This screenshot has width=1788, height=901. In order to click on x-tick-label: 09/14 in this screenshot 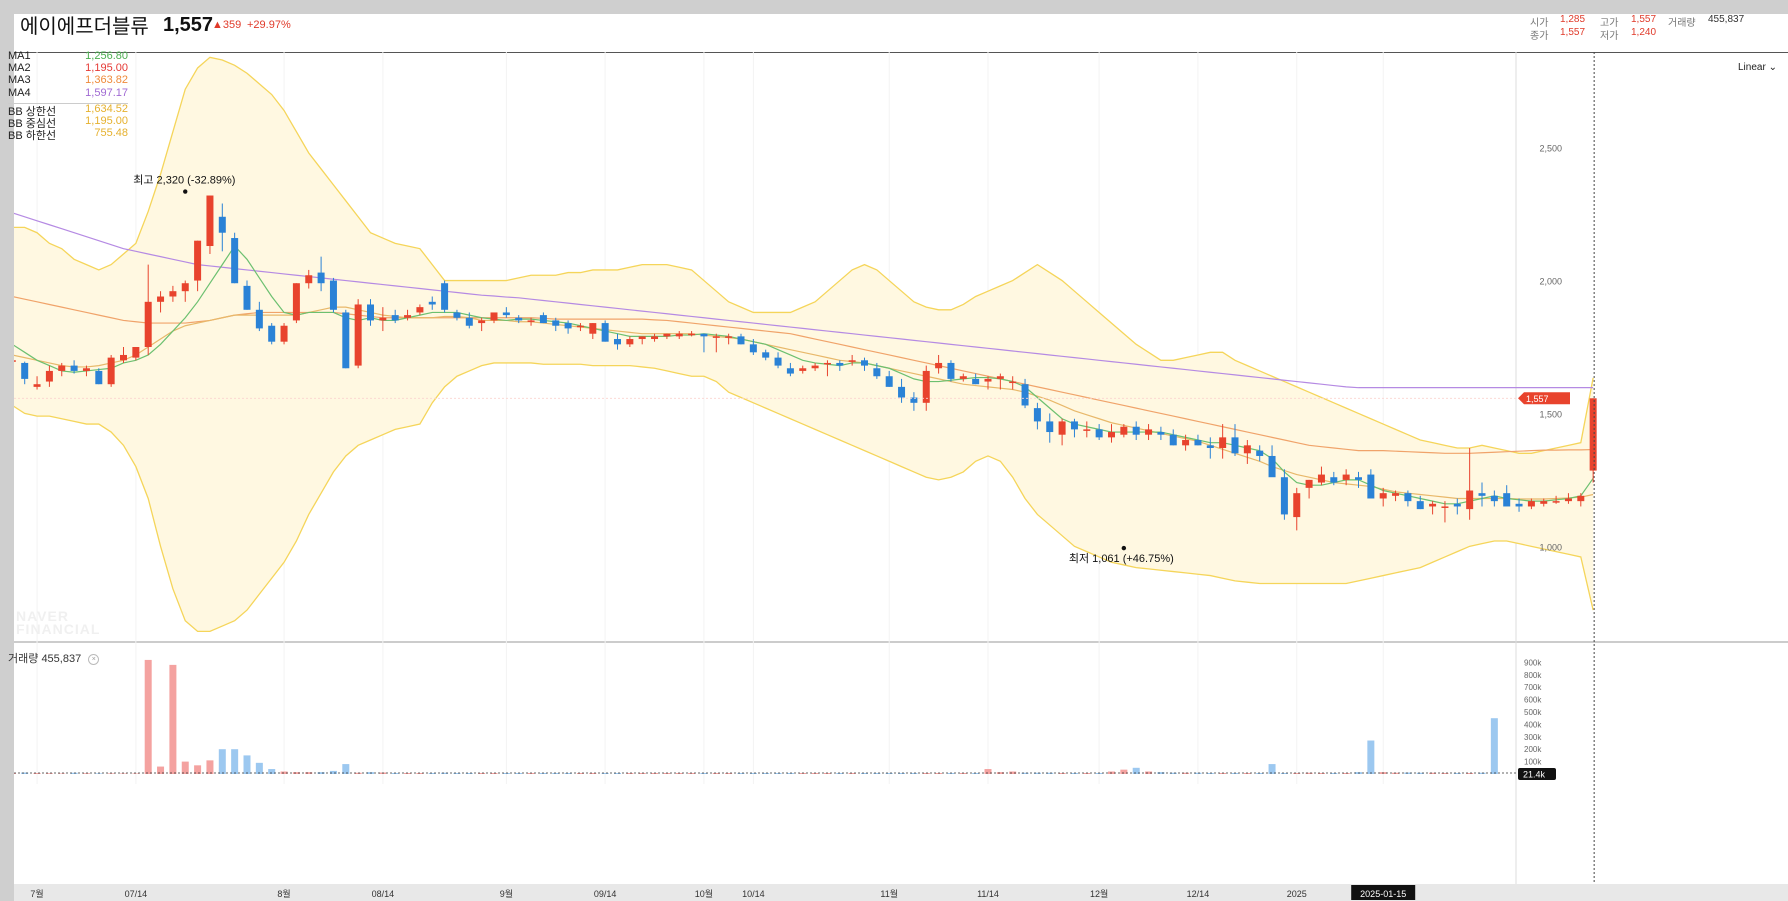, I will do `click(605, 894)`.